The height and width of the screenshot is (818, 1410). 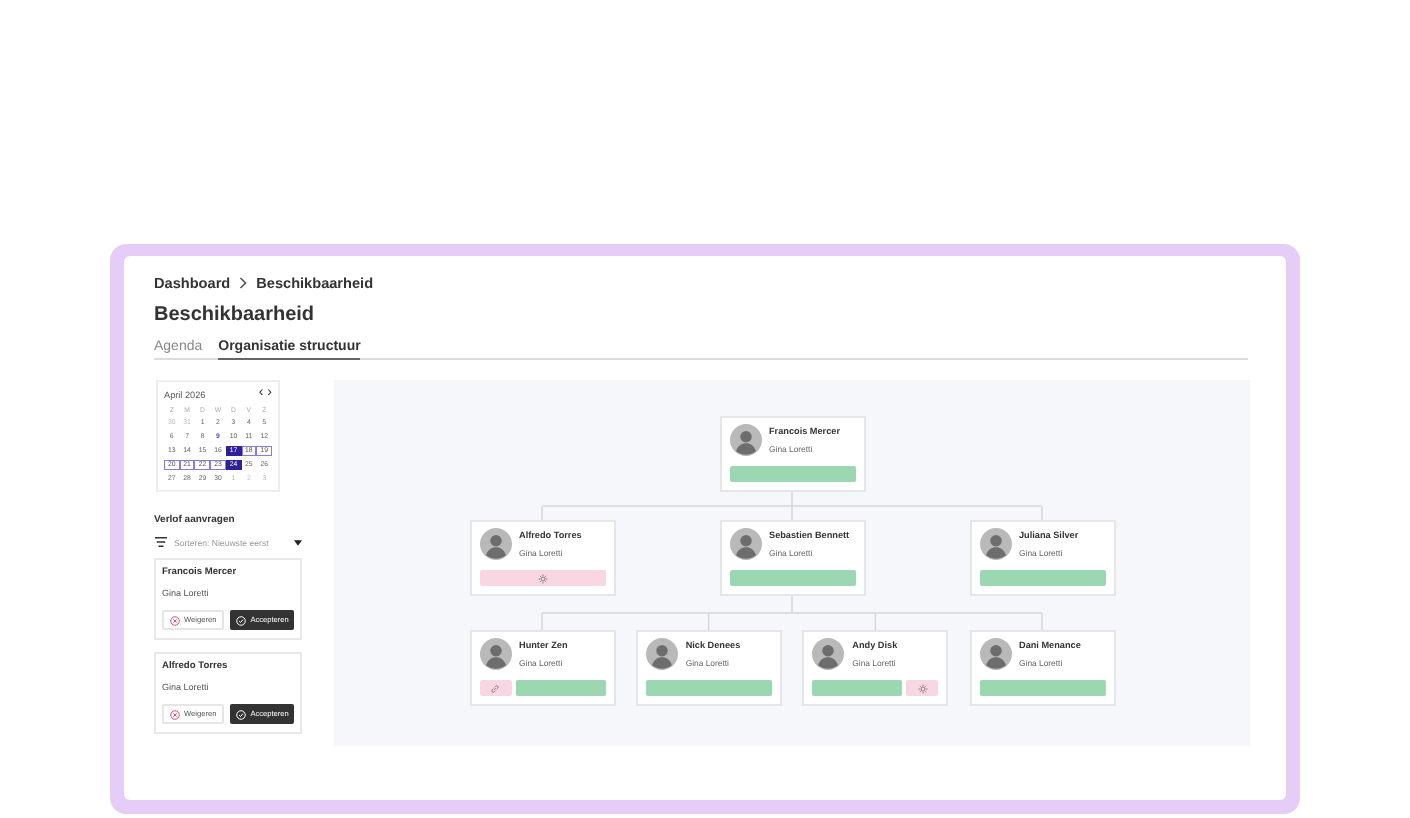 What do you see at coordinates (298, 542) in the screenshot?
I see `caret-icon` at bounding box center [298, 542].